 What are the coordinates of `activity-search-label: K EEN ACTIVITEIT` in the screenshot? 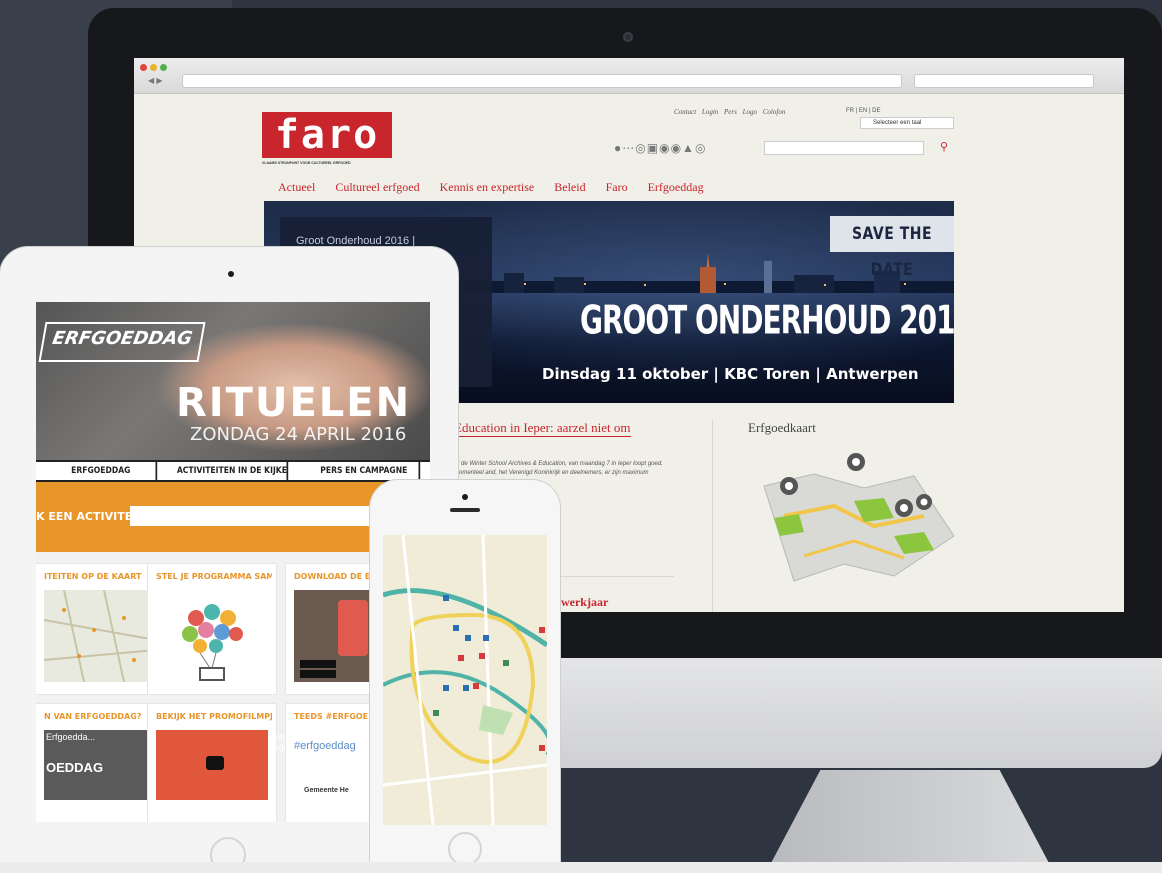 It's located at (90, 516).